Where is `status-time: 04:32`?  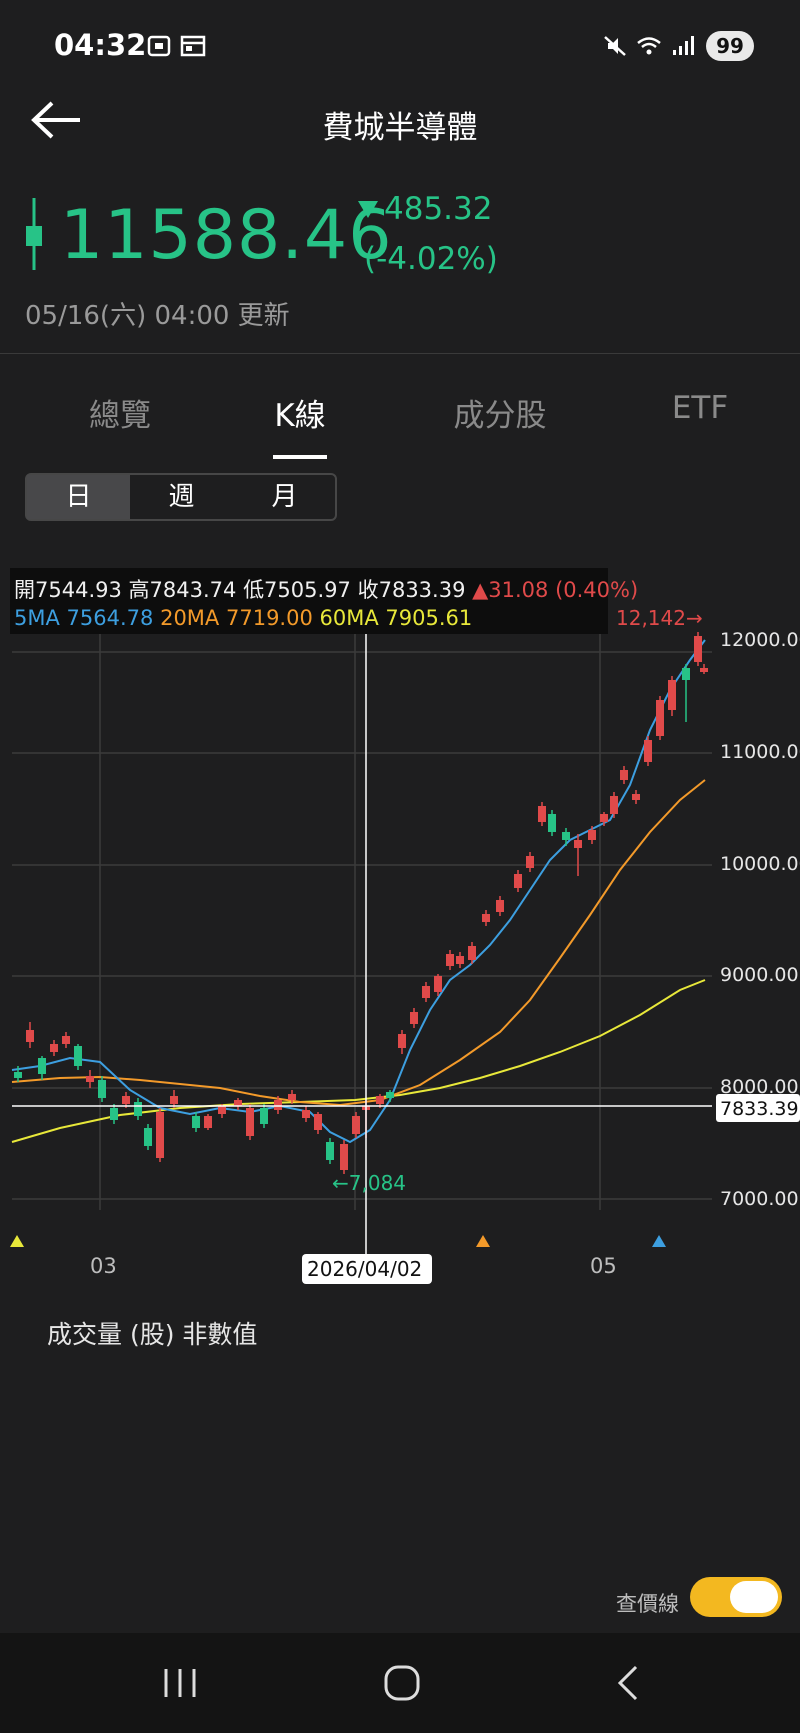
status-time: 04:32 is located at coordinates (100, 45).